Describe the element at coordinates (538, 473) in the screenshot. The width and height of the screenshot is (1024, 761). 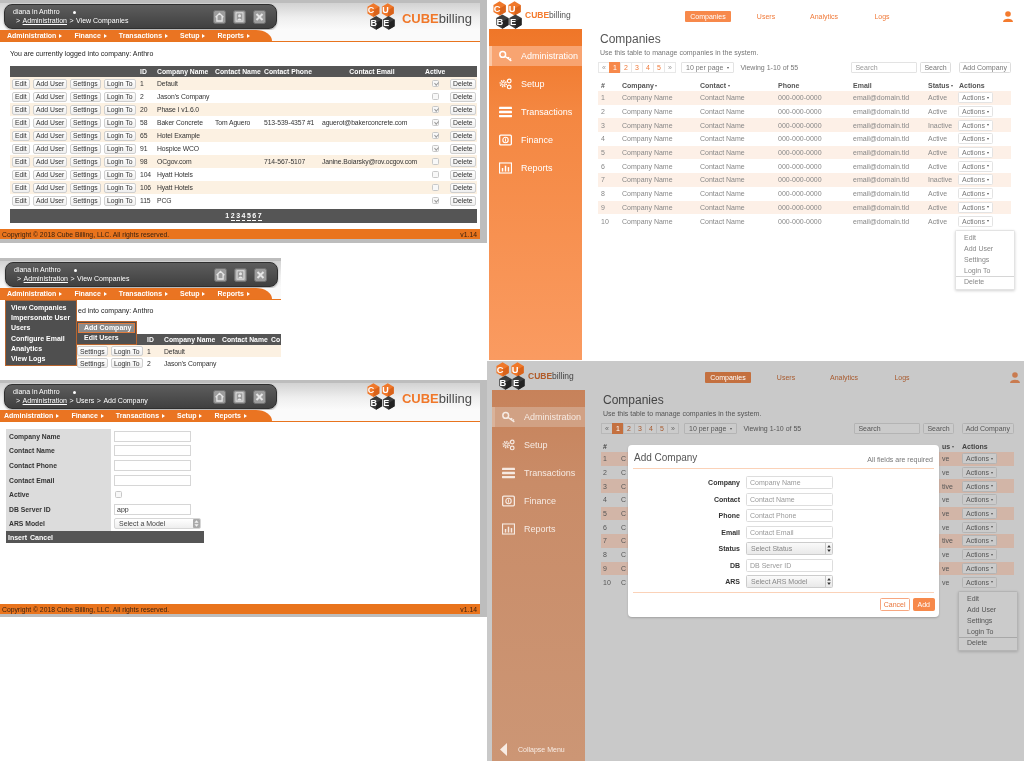
I see `sidebar-item: Transactions` at that location.